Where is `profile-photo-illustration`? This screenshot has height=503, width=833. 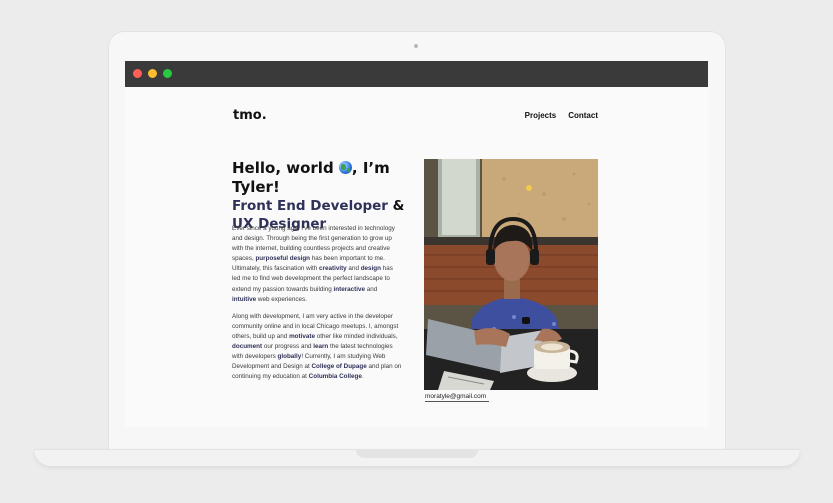 profile-photo-illustration is located at coordinates (511, 274).